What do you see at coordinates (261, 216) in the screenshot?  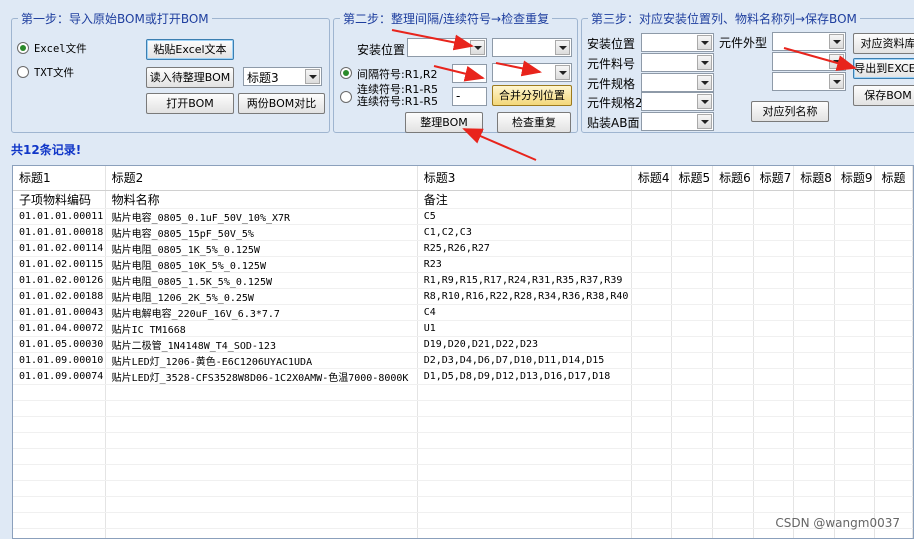 I see `table-cell: 贴片电容_0805_0.1uF_50V_10%_X7R` at bounding box center [261, 216].